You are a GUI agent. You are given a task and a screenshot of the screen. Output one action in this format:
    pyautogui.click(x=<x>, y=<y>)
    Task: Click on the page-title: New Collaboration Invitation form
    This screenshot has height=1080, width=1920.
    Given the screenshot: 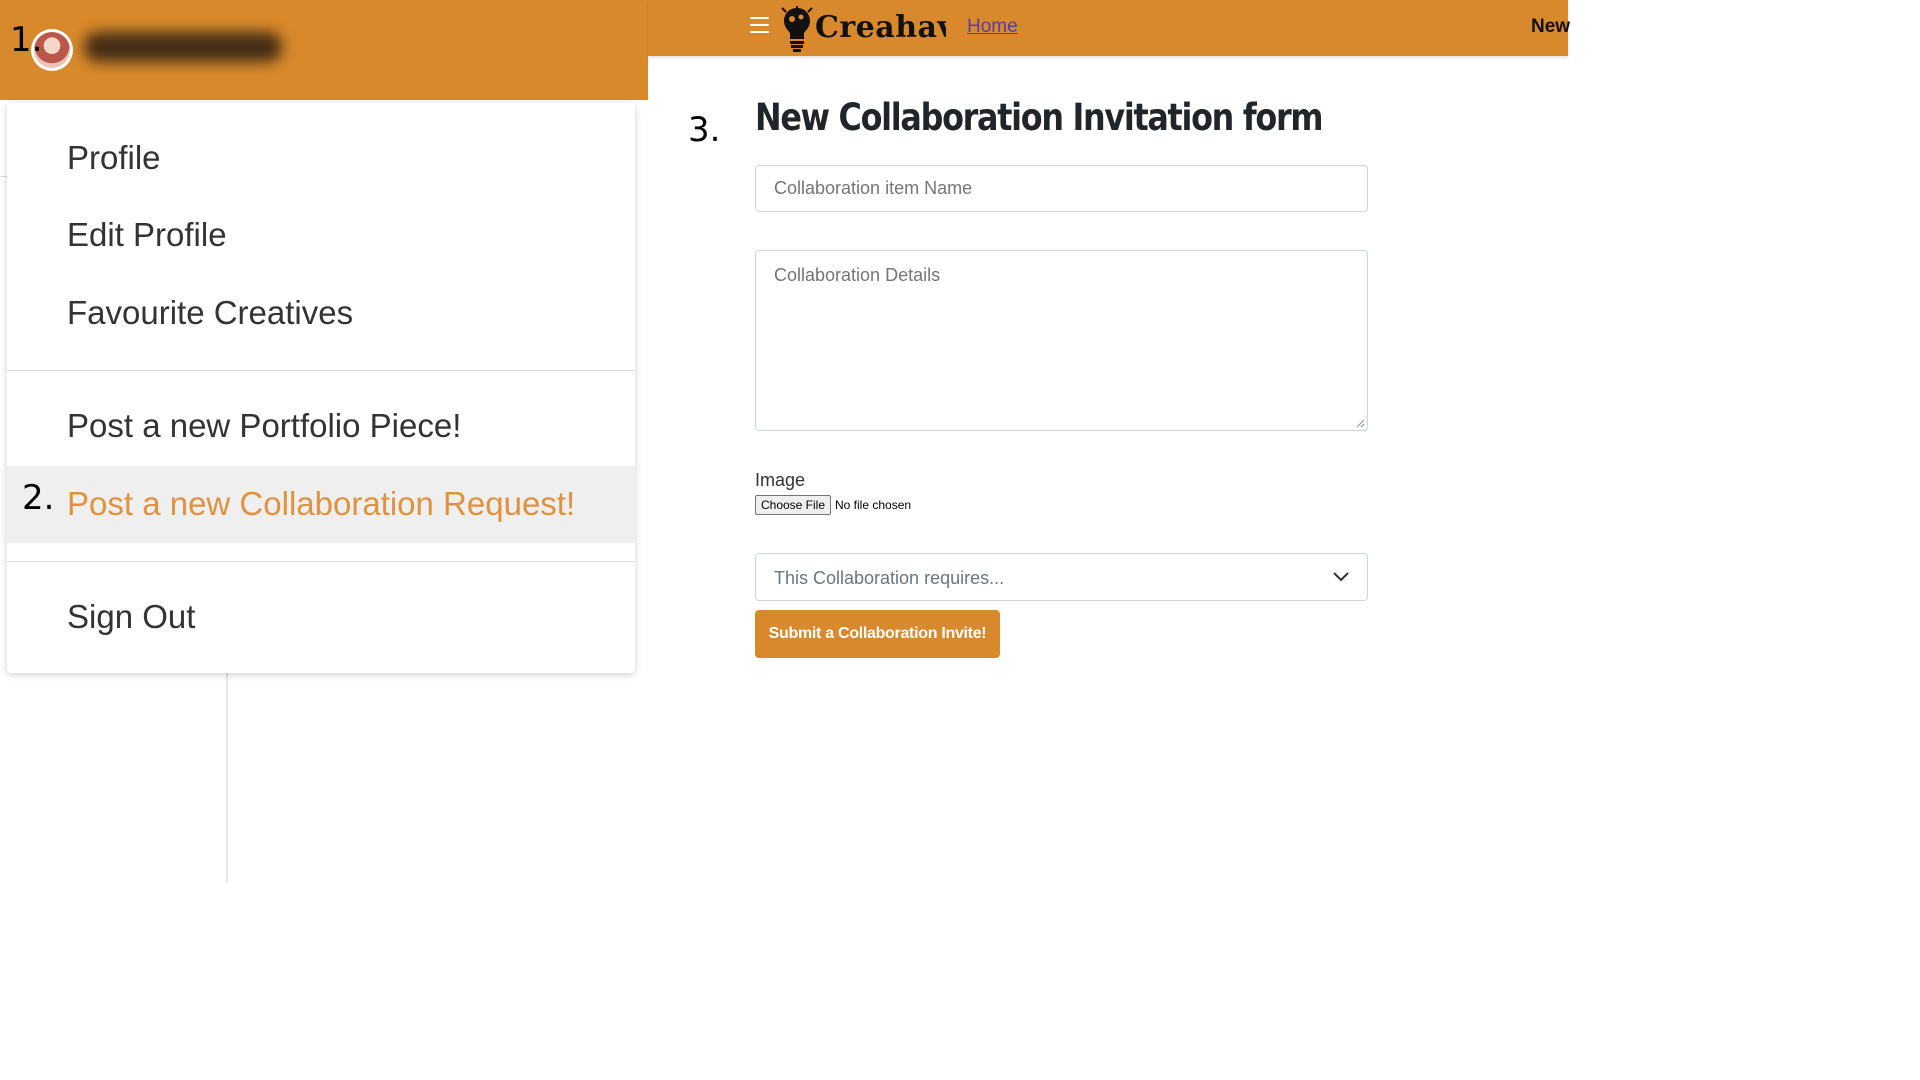 What is the action you would take?
    pyautogui.click(x=1039, y=117)
    